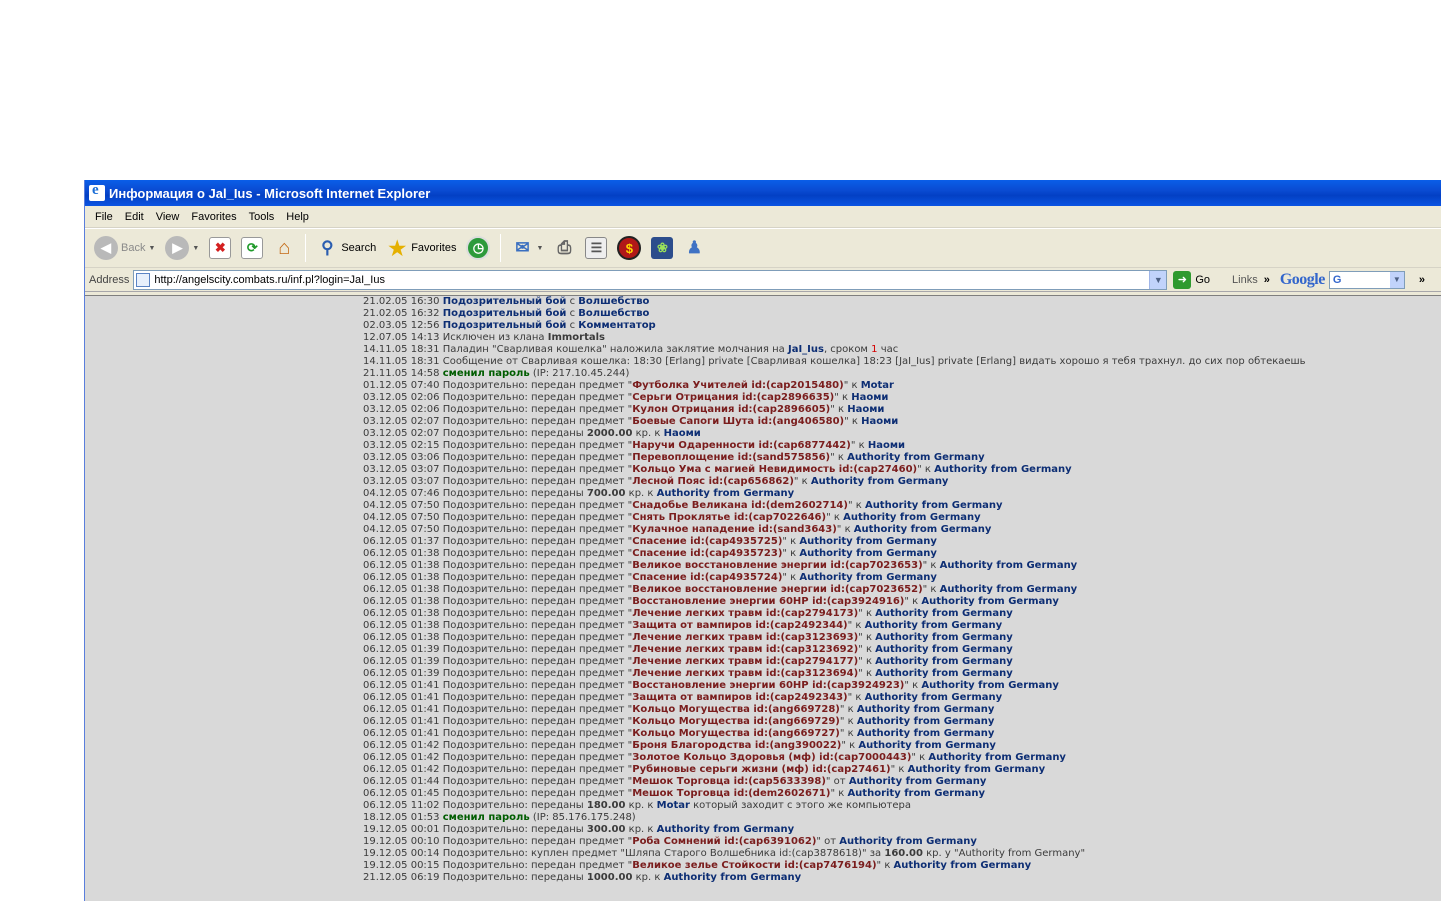 The height and width of the screenshot is (901, 1441). What do you see at coordinates (522, 247) in the screenshot?
I see `mail-icon: ✉` at bounding box center [522, 247].